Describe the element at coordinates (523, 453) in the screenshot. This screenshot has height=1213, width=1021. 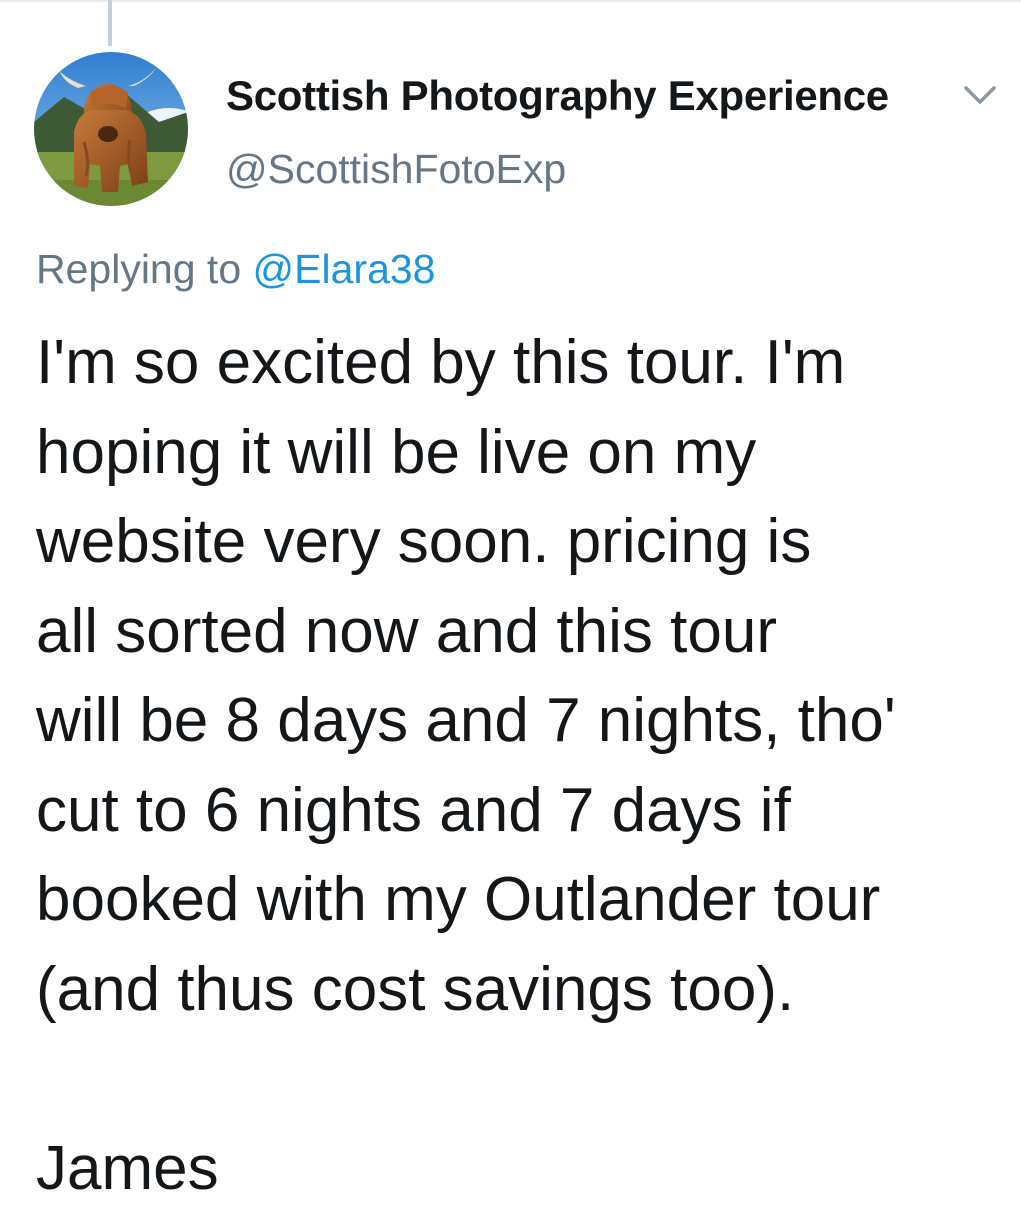
I see `tweet-text-line: hoping it will be live on my` at that location.